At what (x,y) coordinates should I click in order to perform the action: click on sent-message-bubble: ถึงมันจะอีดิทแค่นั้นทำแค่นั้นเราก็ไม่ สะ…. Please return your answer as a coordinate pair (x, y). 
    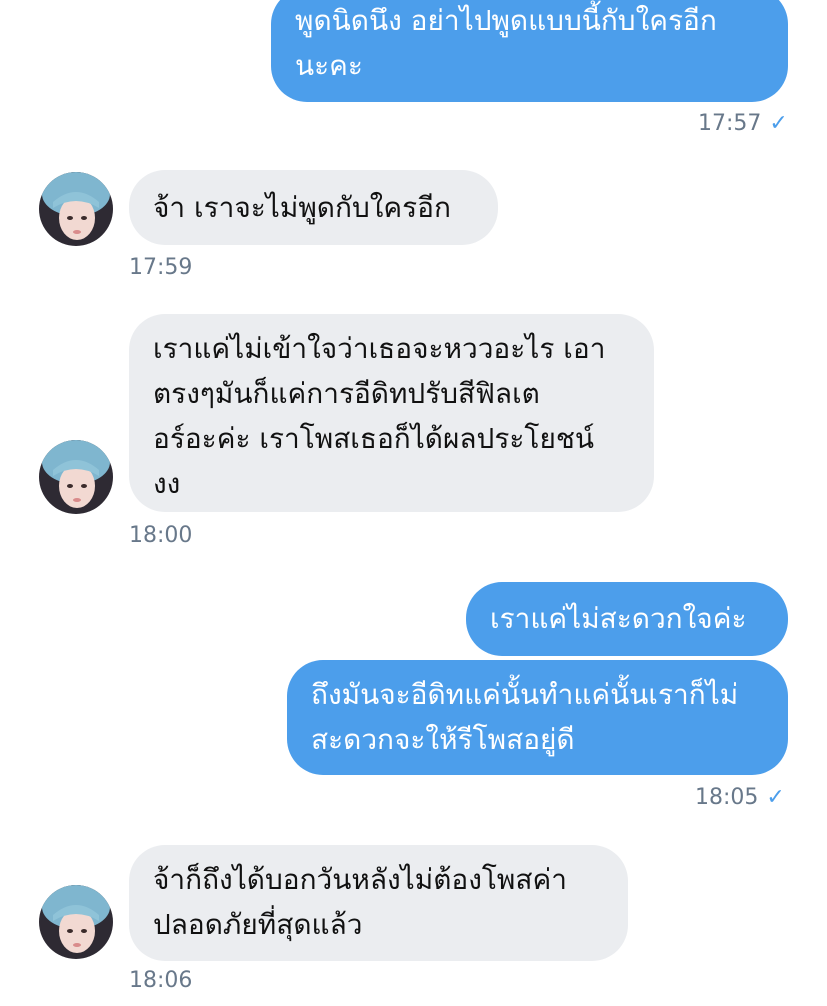
    Looking at the image, I should click on (537, 717).